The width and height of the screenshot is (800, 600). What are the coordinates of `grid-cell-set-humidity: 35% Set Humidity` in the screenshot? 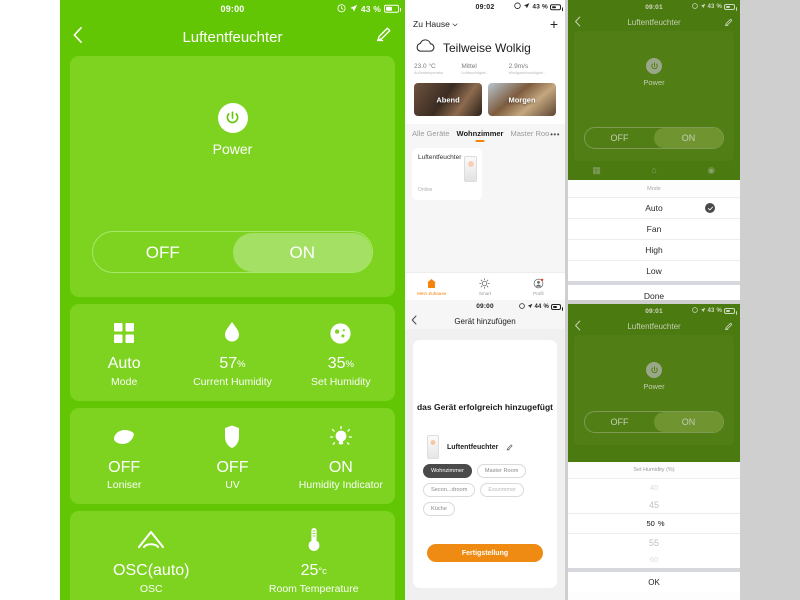 It's located at (341, 353).